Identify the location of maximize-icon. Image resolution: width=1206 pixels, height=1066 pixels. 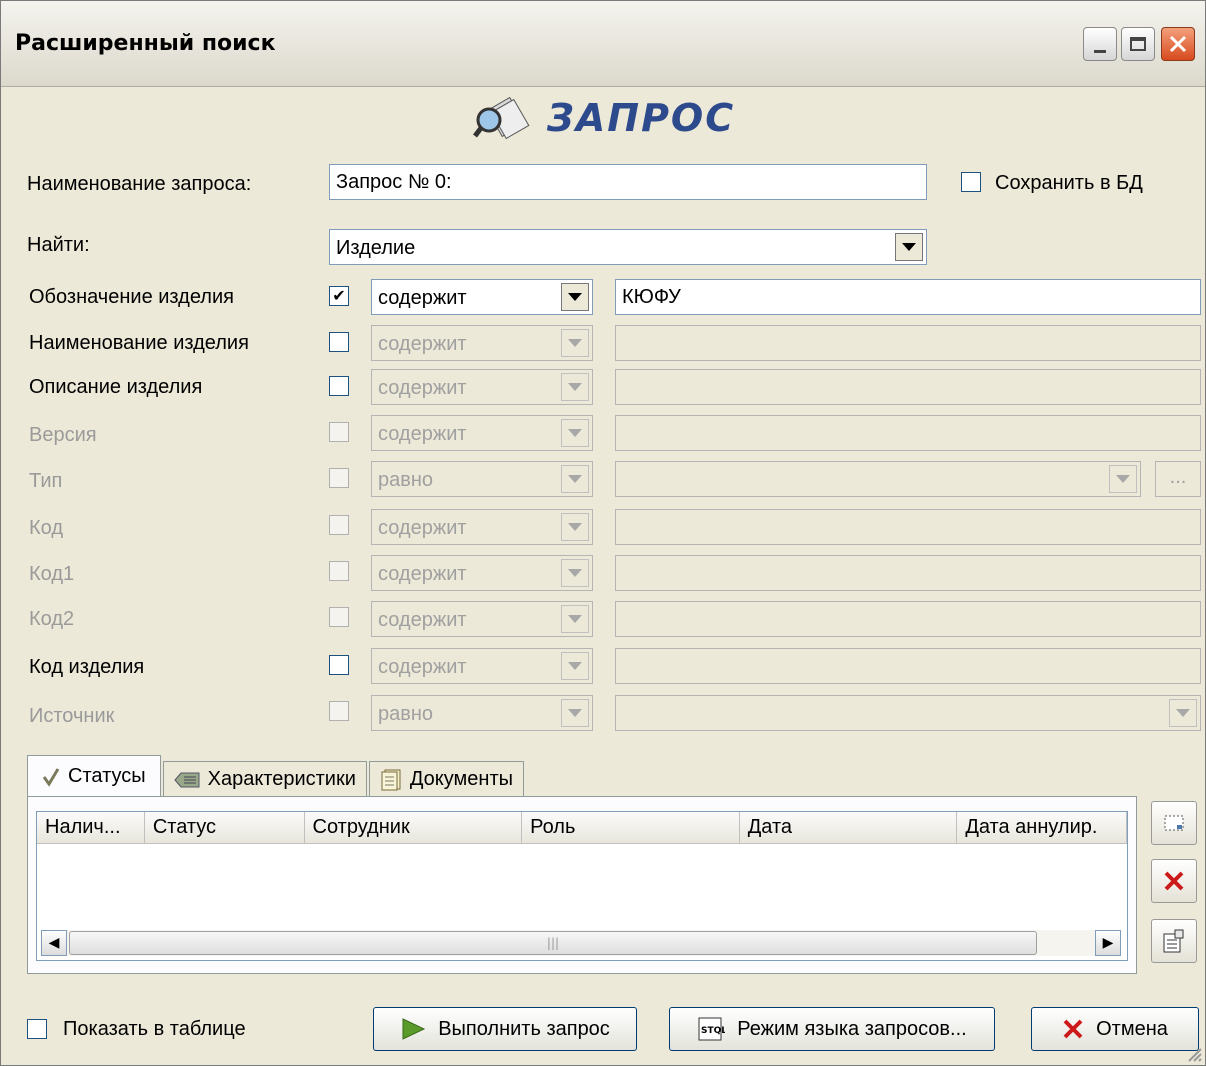
(1138, 44).